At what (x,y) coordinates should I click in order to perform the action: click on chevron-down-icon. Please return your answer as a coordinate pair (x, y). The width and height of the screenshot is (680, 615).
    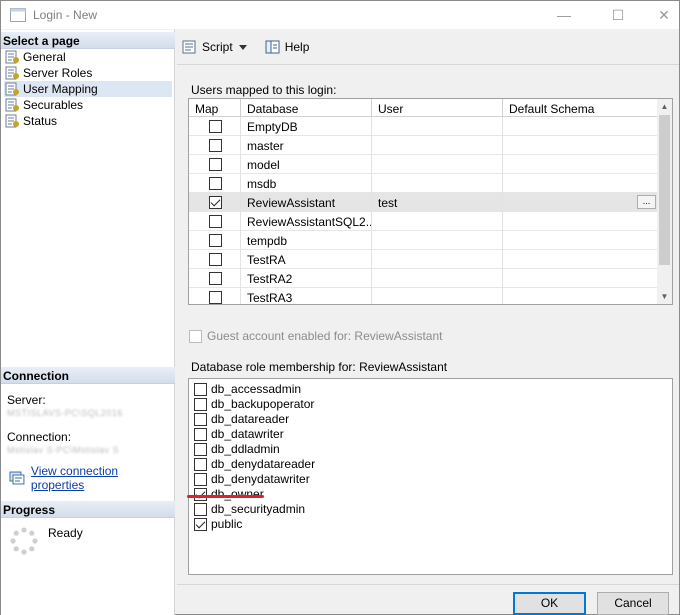
    Looking at the image, I should click on (242, 47).